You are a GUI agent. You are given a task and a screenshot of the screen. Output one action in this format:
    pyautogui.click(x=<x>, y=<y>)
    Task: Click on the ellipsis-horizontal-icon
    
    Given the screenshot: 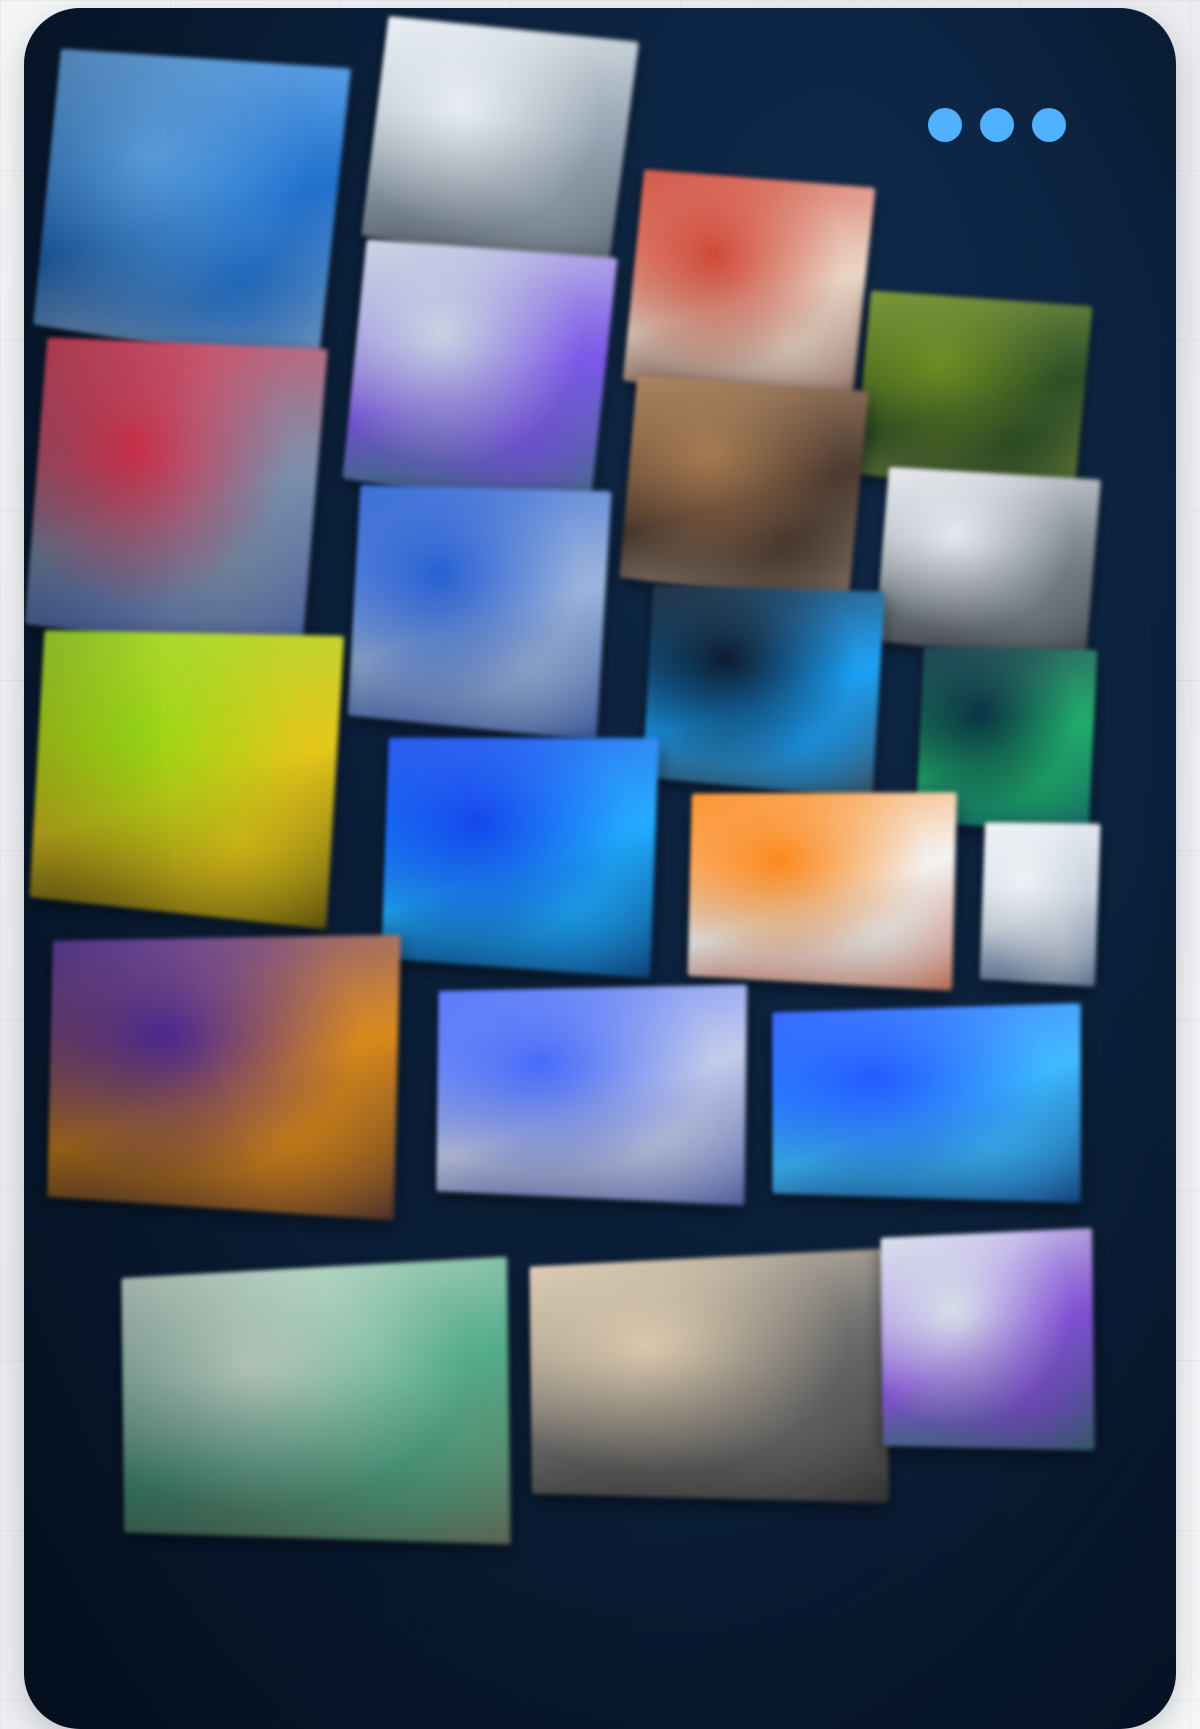 What is the action you would take?
    pyautogui.click(x=997, y=125)
    